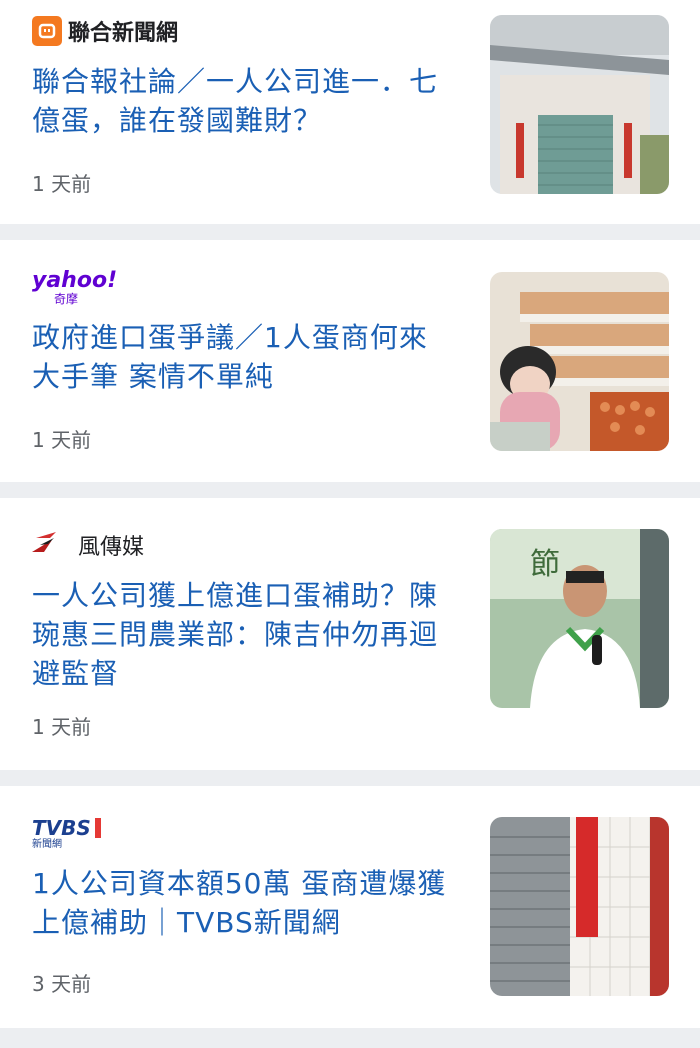 The width and height of the screenshot is (700, 1048). Describe the element at coordinates (242, 634) in the screenshot. I see `article-headline: 一人公司獲上億進口蛋補助？陳琬惠三問農業部：陳吉仲勿再迴避監督` at that location.